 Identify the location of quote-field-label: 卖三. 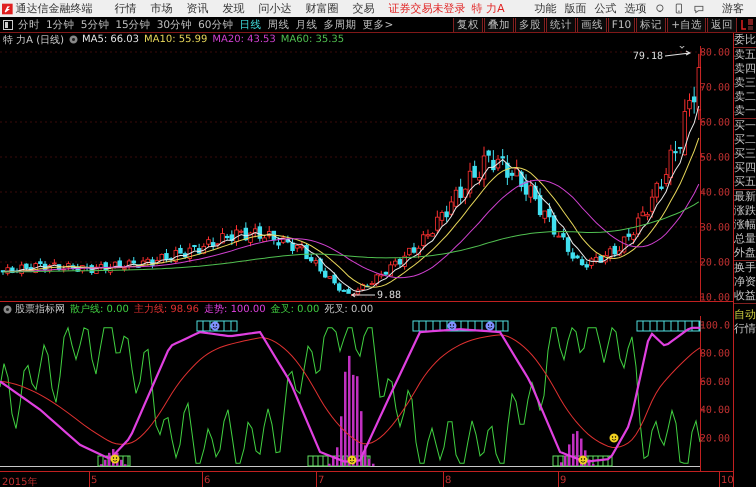
(745, 83).